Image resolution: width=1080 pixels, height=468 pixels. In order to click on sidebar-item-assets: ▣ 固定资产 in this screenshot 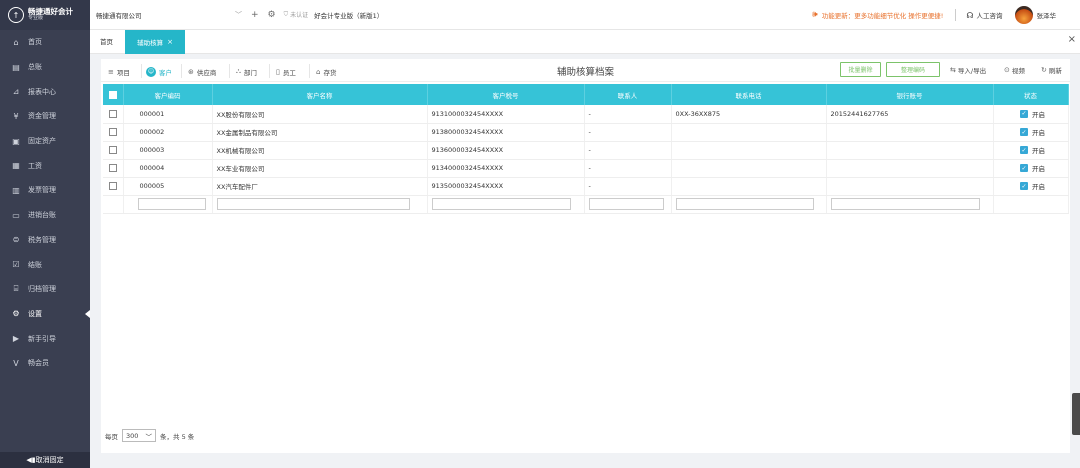, I will do `click(45, 141)`.